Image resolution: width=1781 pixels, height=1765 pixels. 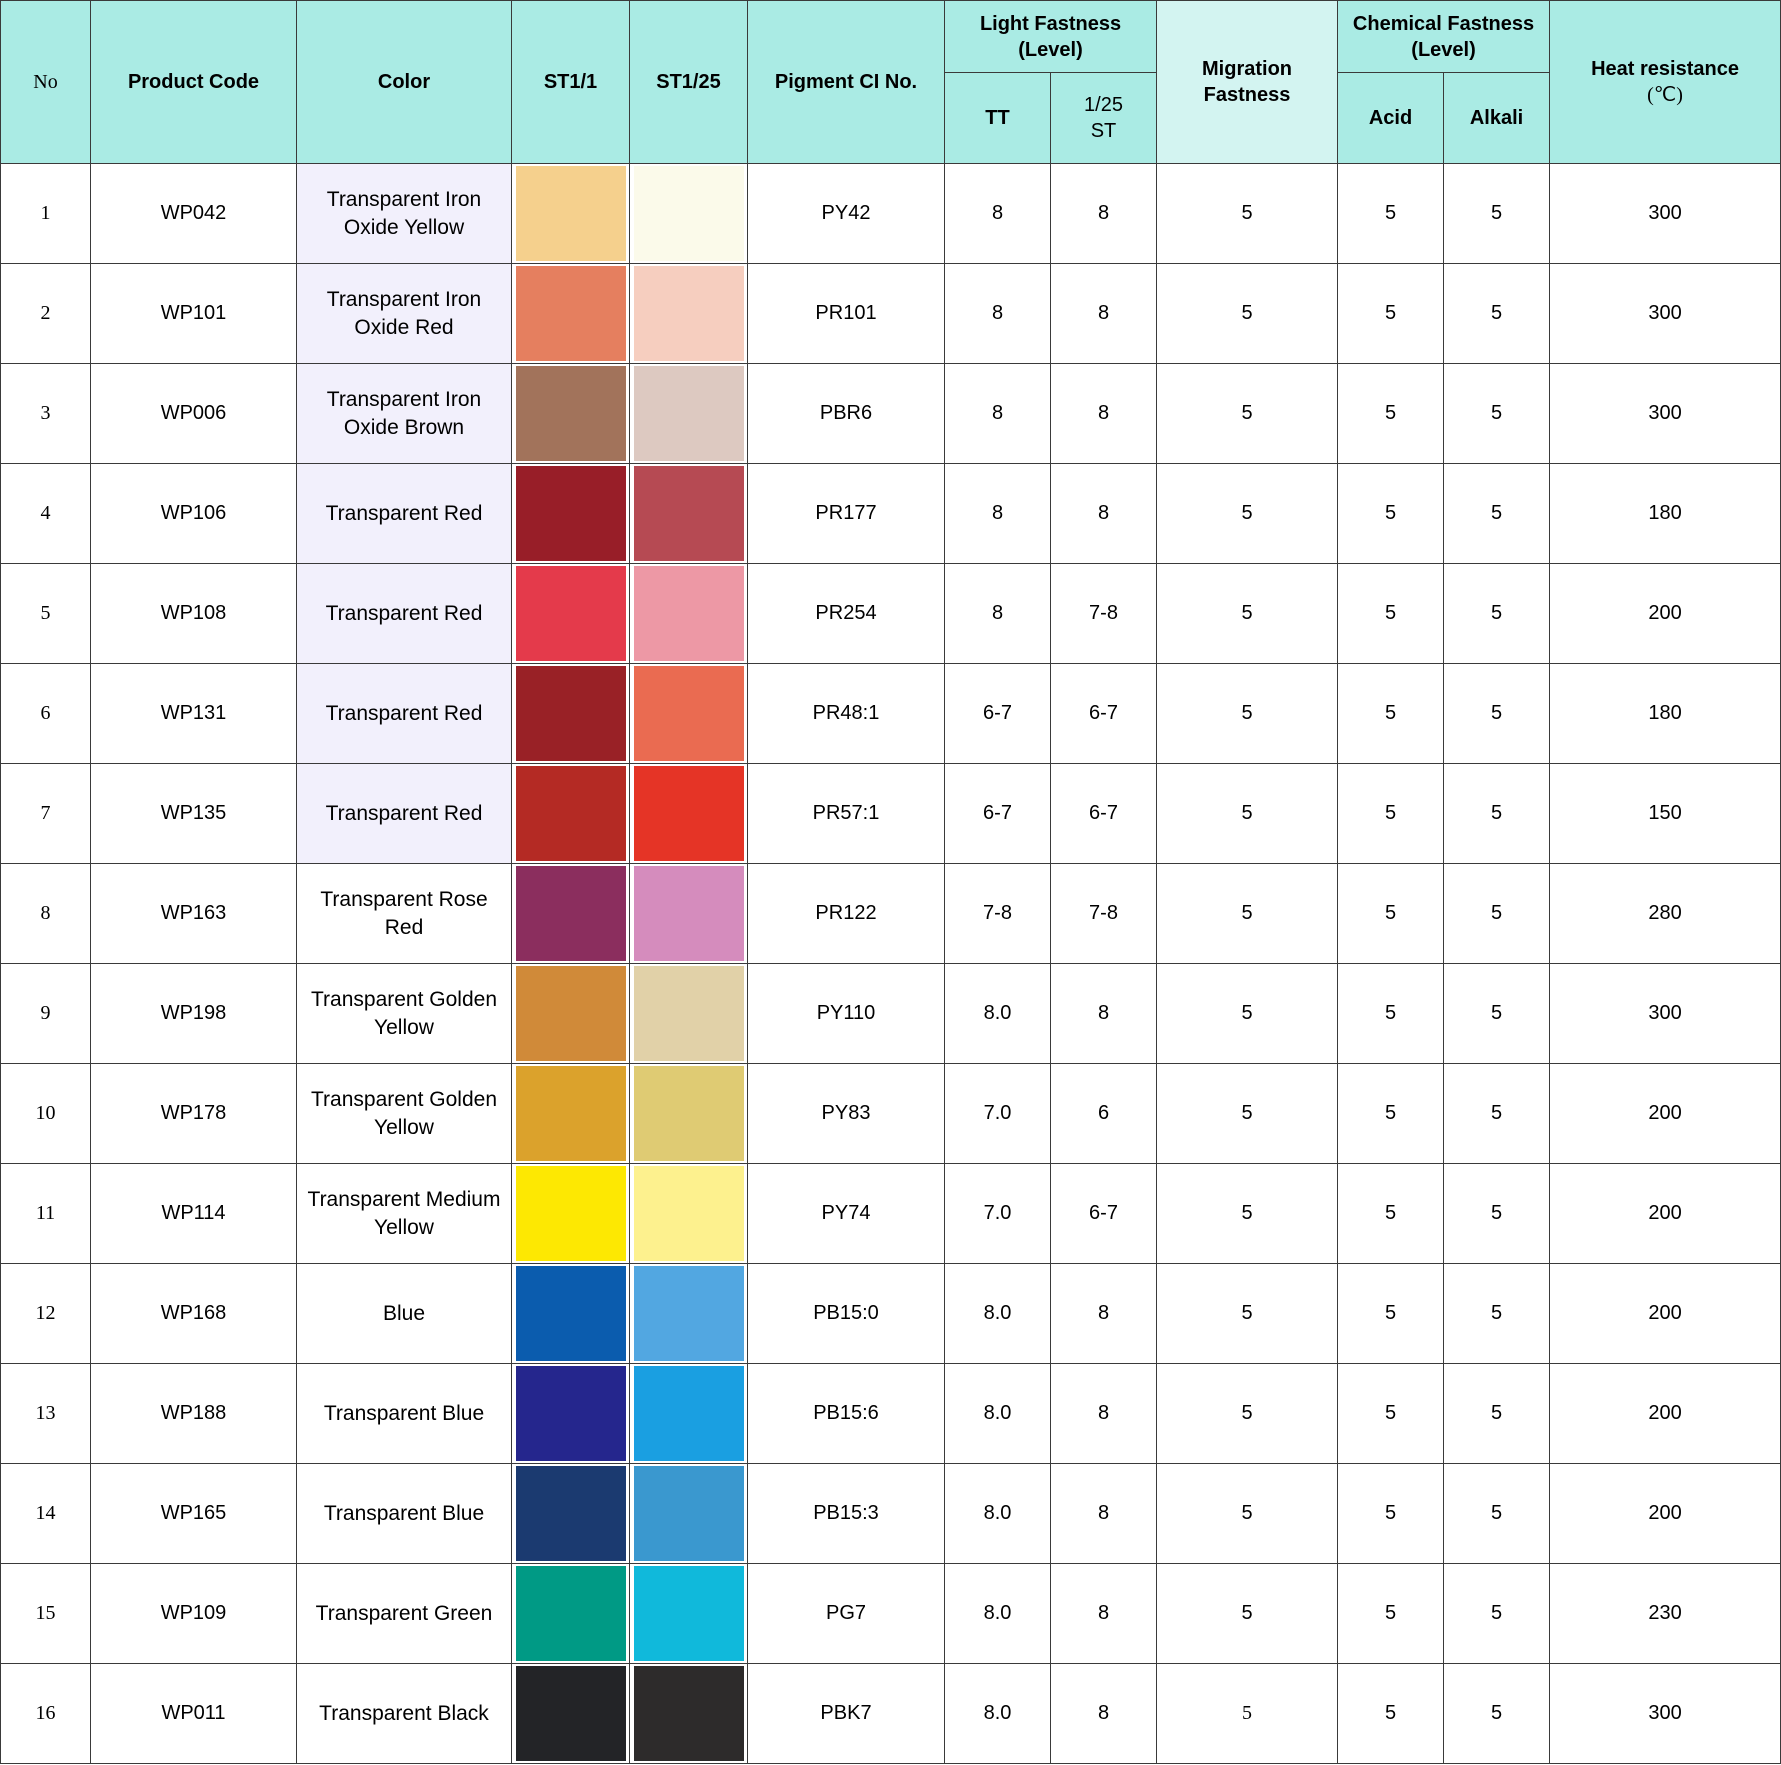 I want to click on light-tt: 6-7, so click(x=997, y=713).